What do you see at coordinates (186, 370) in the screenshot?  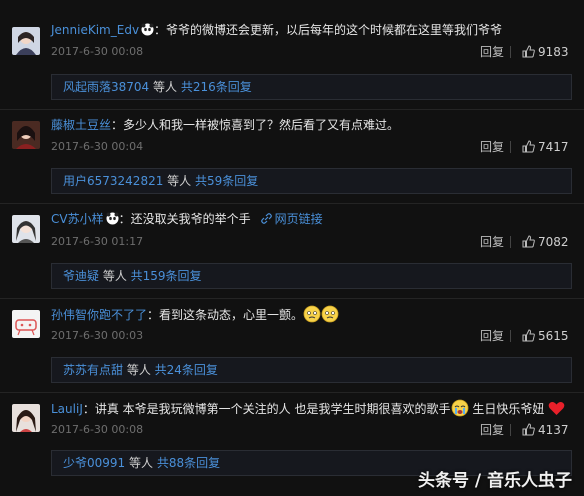 I see `sub-reply-count: 共24条回复` at bounding box center [186, 370].